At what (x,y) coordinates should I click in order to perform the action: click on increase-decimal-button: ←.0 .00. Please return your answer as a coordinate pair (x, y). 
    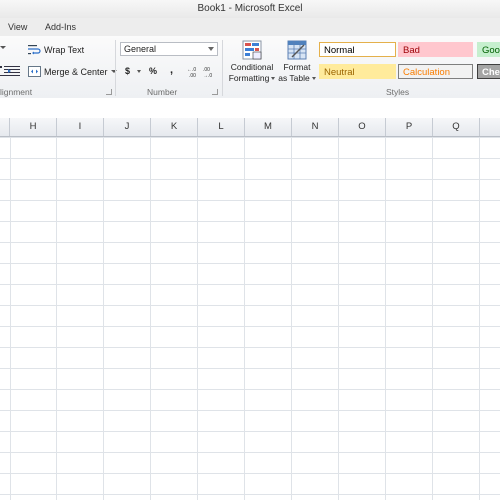
    Looking at the image, I should click on (193, 71).